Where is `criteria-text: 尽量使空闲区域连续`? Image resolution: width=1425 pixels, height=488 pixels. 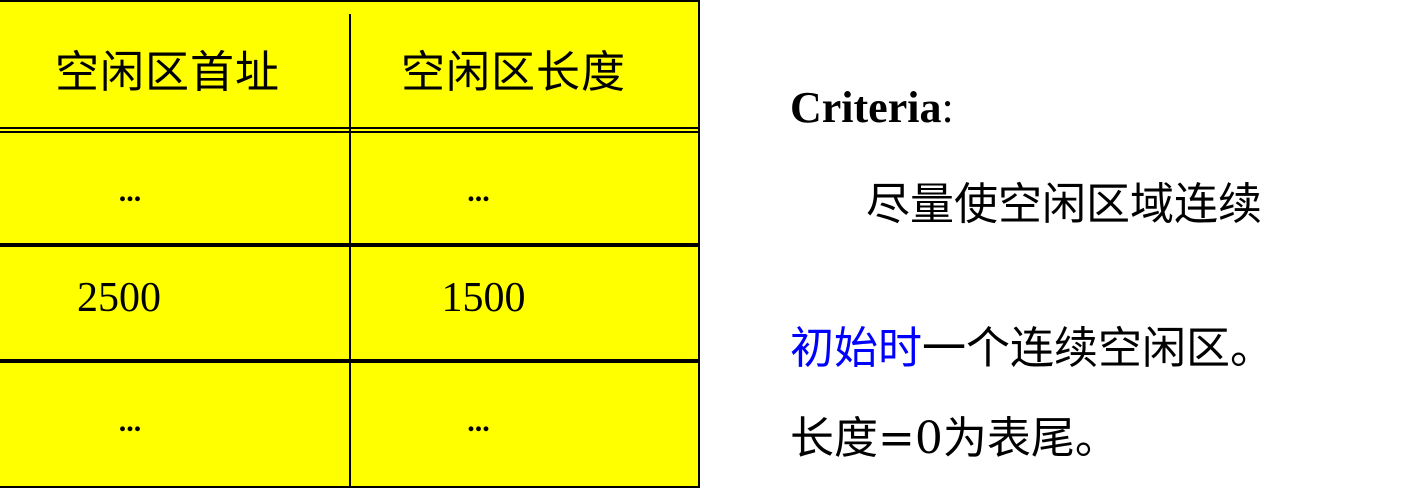 criteria-text: 尽量使空闲区域连续 is located at coordinates (1064, 204).